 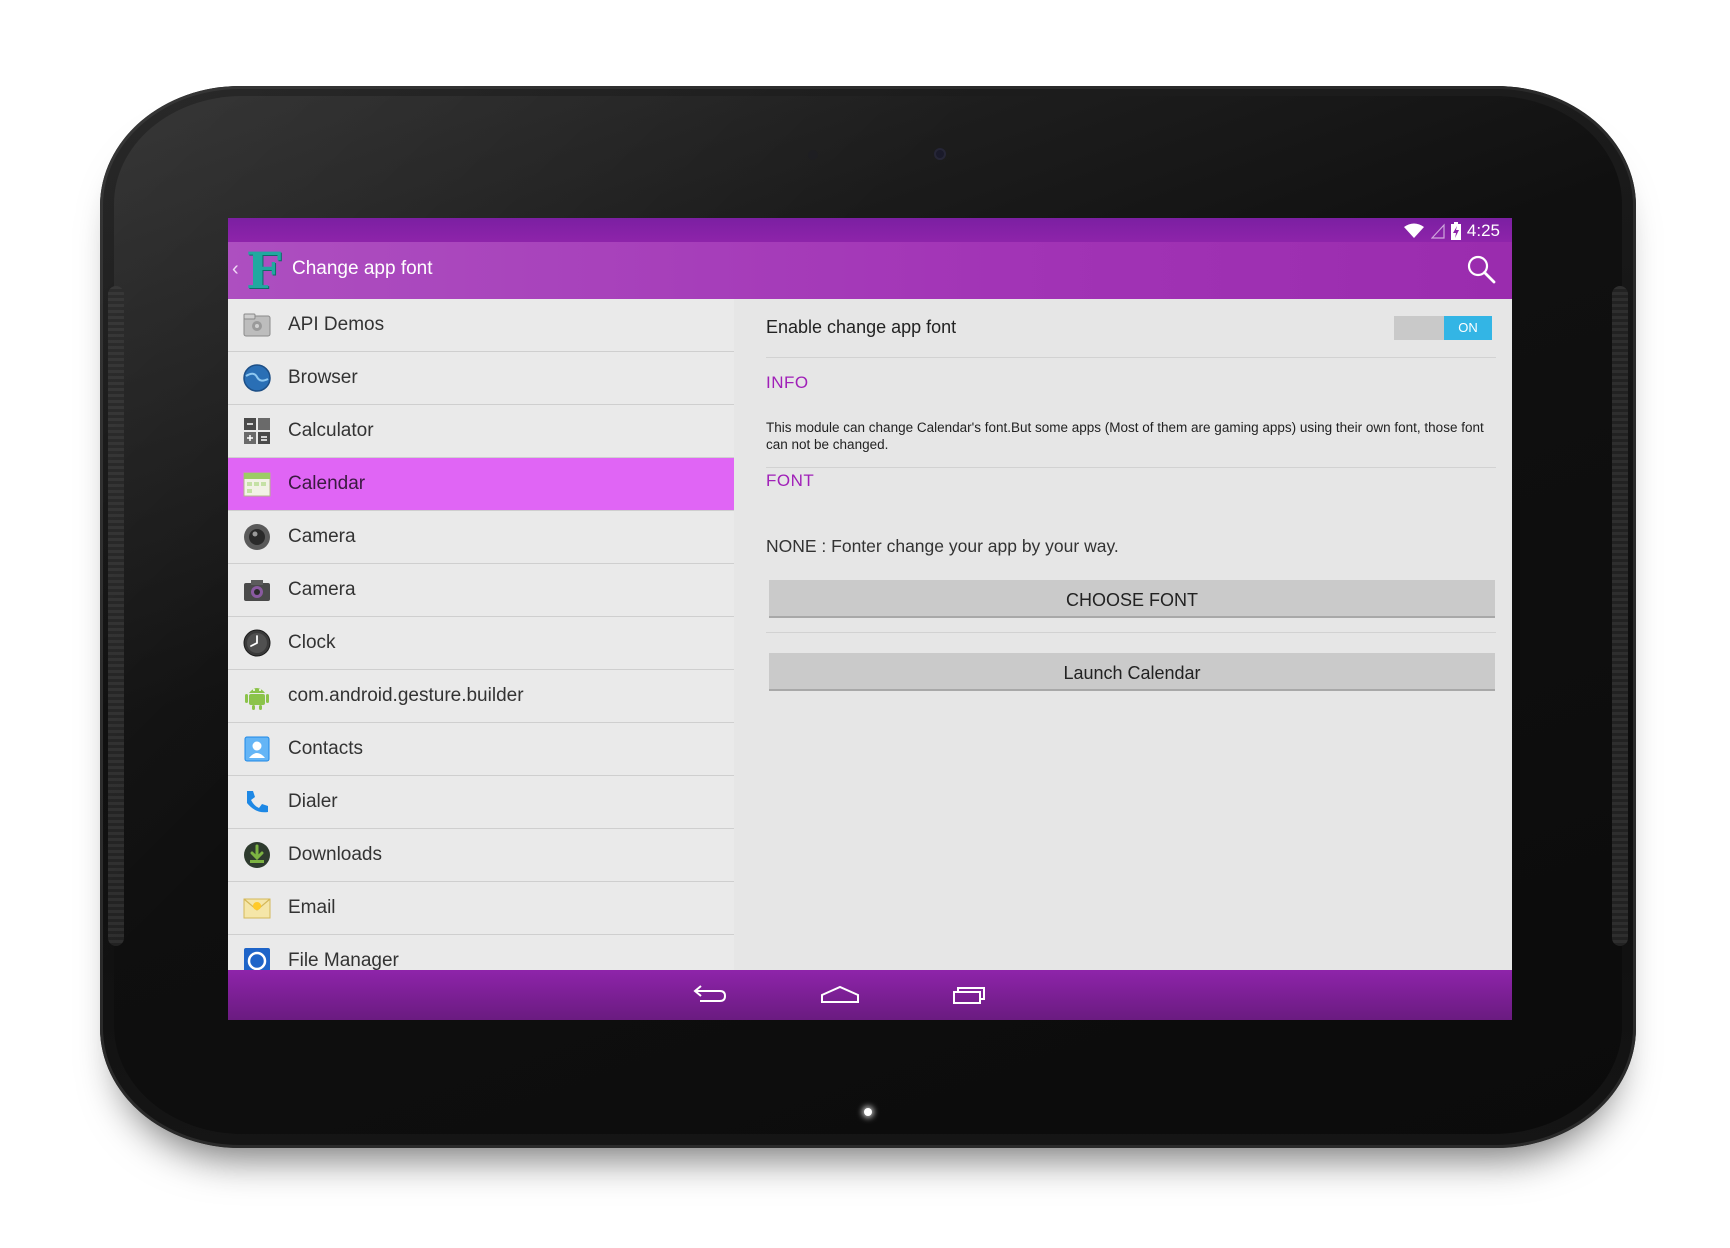 What do you see at coordinates (116, 616) in the screenshot?
I see `left-speaker-grille` at bounding box center [116, 616].